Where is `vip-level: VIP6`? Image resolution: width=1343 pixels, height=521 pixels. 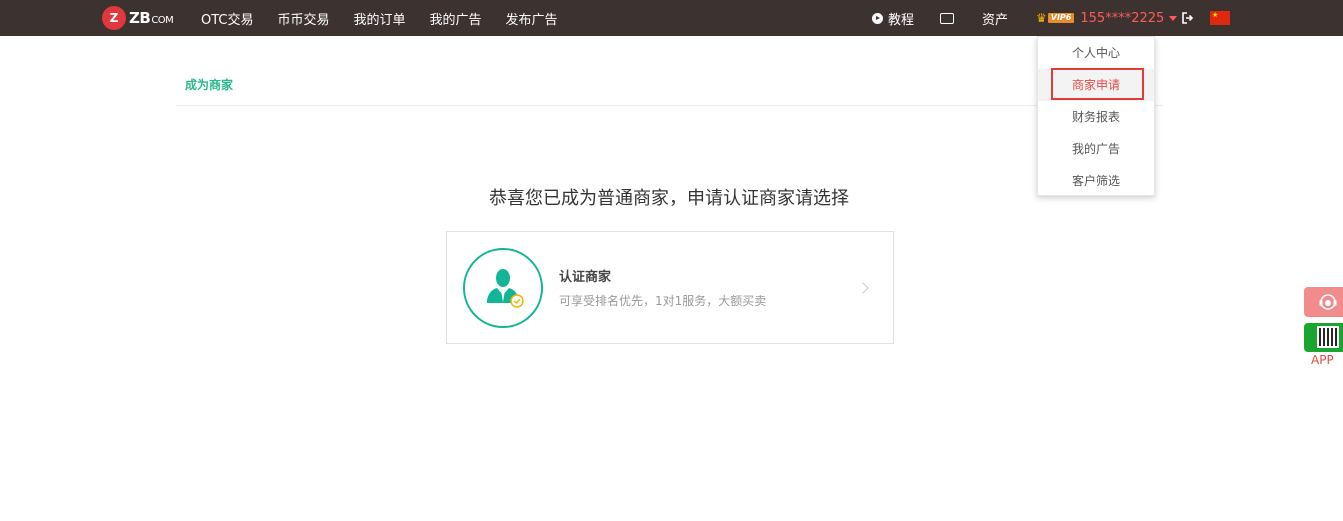
vip-level: VIP6 is located at coordinates (1061, 18).